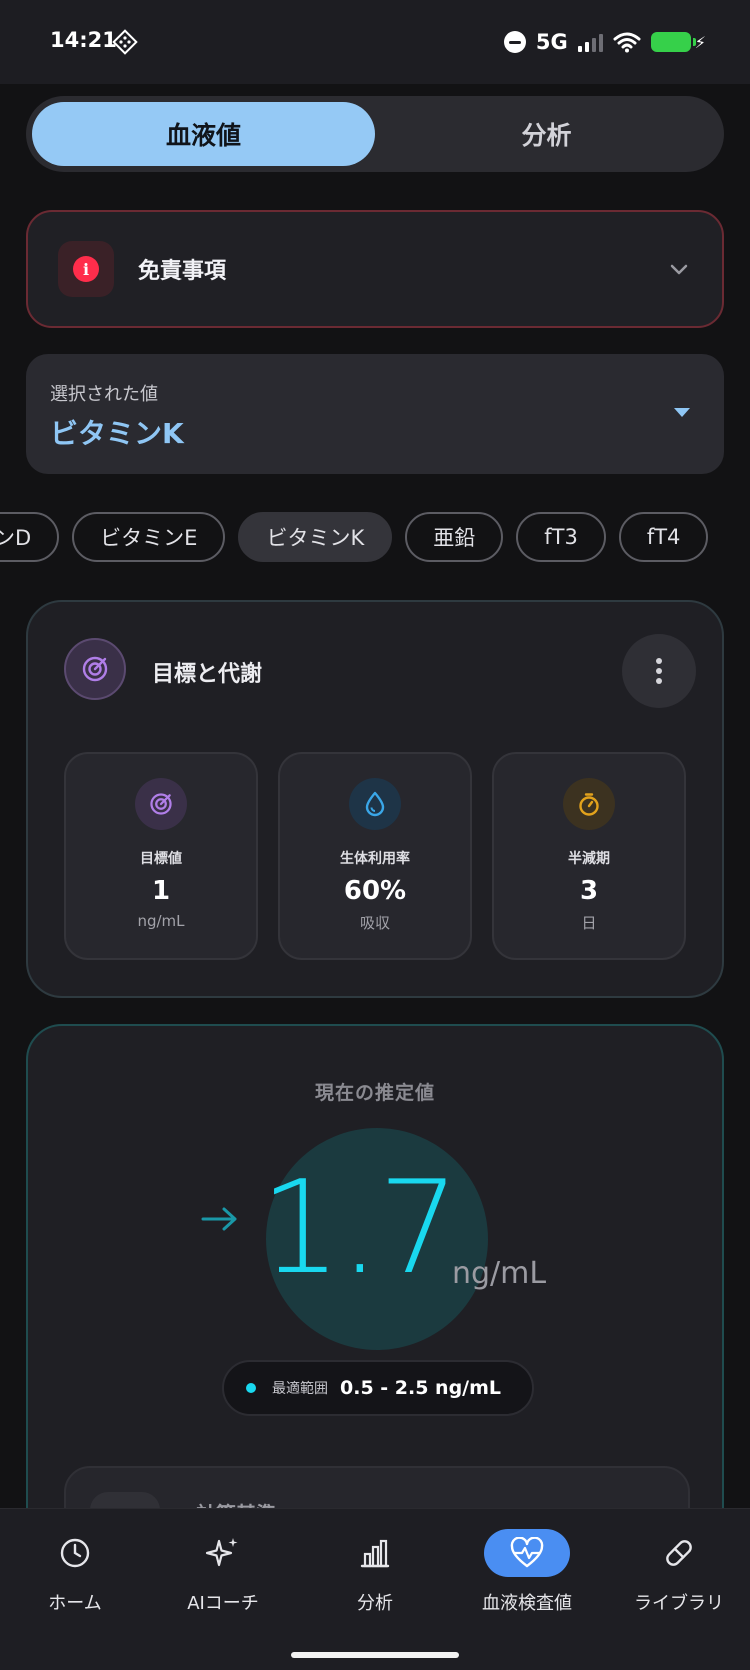 The image size is (750, 1670). I want to click on chevron-down-icon, so click(679, 269).